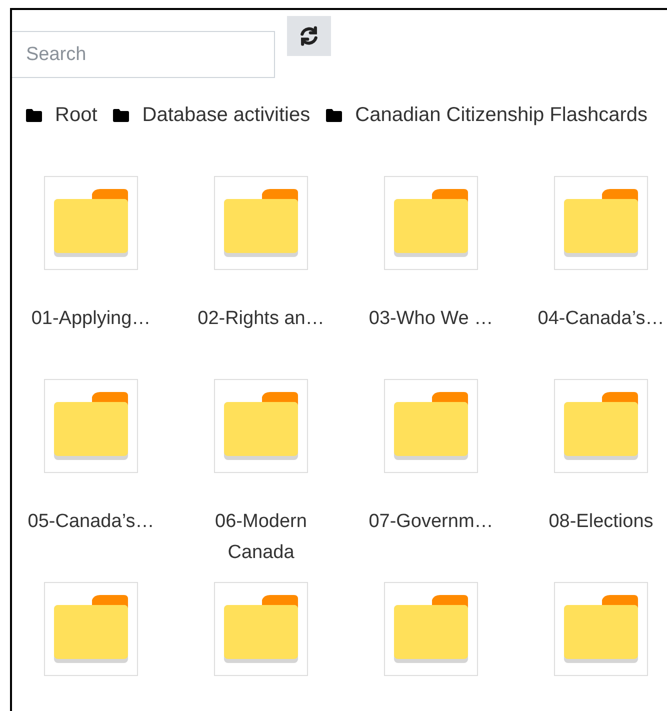 The height and width of the screenshot is (711, 667). What do you see at coordinates (76, 115) in the screenshot?
I see `breadcrumb-link: Root` at bounding box center [76, 115].